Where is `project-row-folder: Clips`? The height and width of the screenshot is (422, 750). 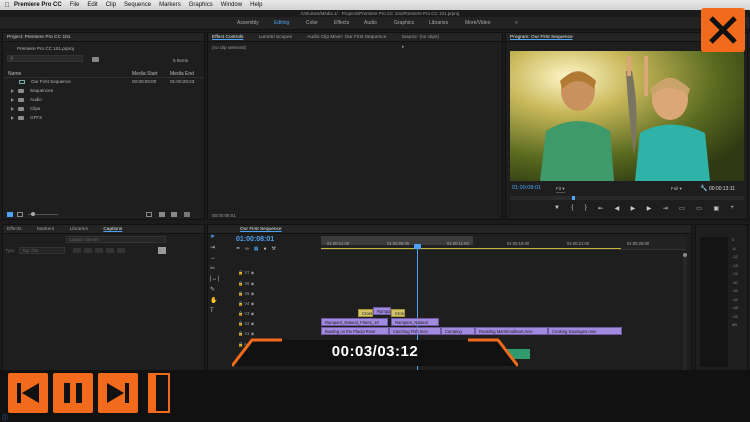 project-row-folder: Clips is located at coordinates (25, 108).